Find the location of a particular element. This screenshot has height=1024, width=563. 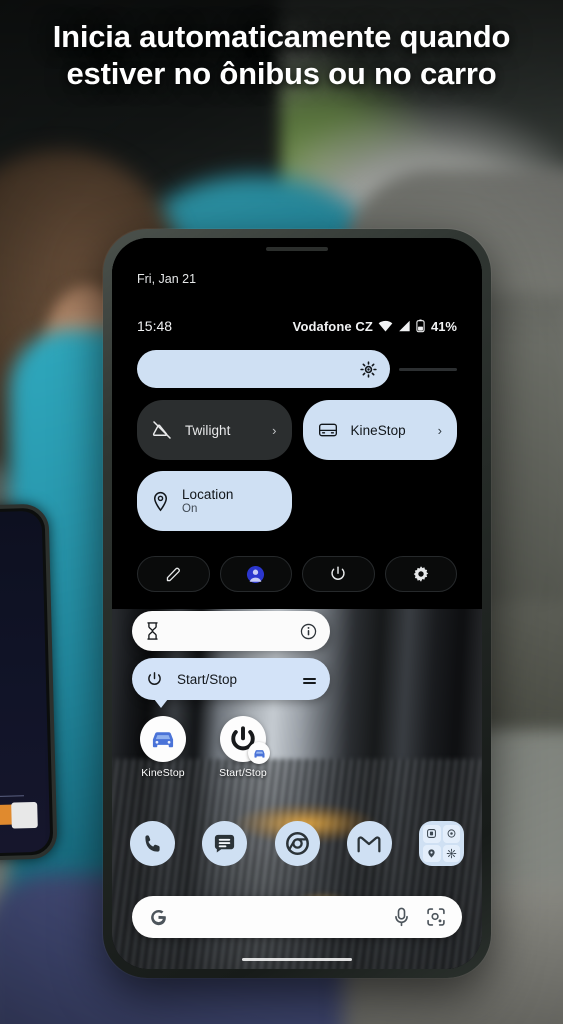

qs-tiles: Twilight › KineStop › Location On is located at coordinates (297, 471).